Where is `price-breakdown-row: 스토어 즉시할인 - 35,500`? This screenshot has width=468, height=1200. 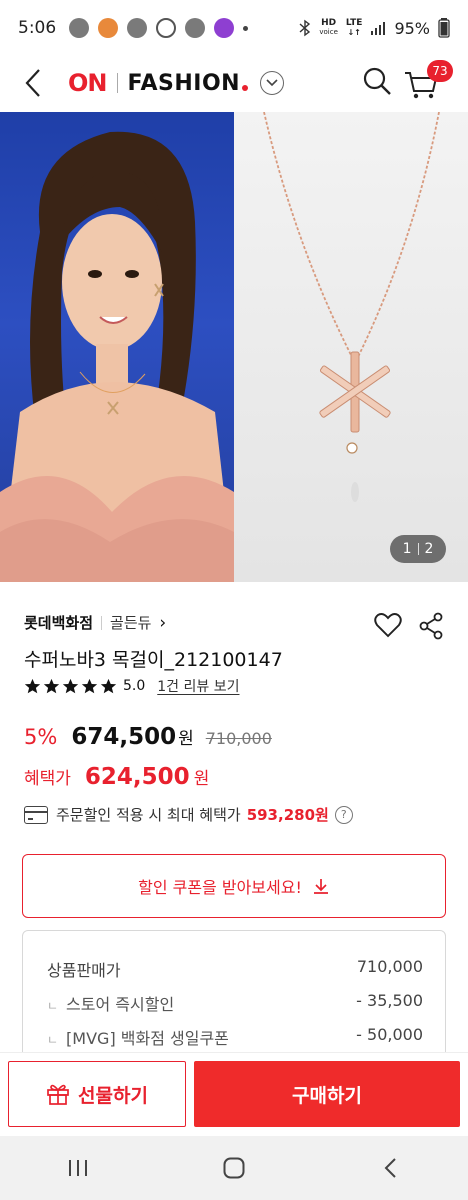 price-breakdown-row: 스토어 즉시할인 - 35,500 is located at coordinates (235, 1003).